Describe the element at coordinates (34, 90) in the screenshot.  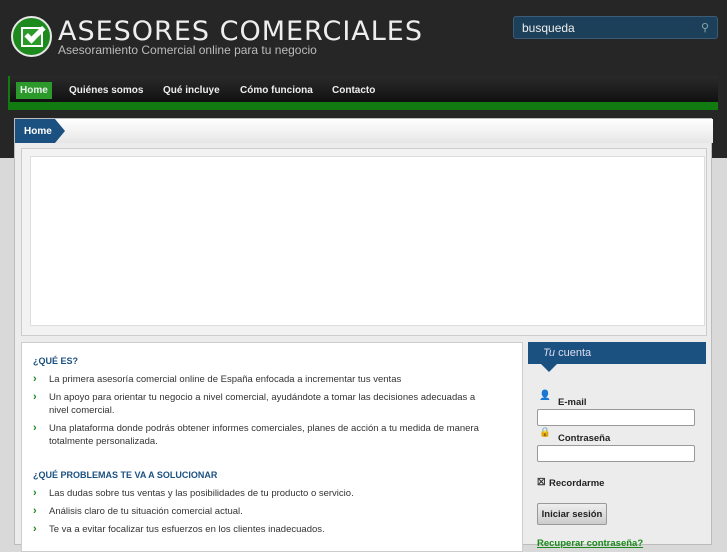
I see `nav-home: Home` at that location.